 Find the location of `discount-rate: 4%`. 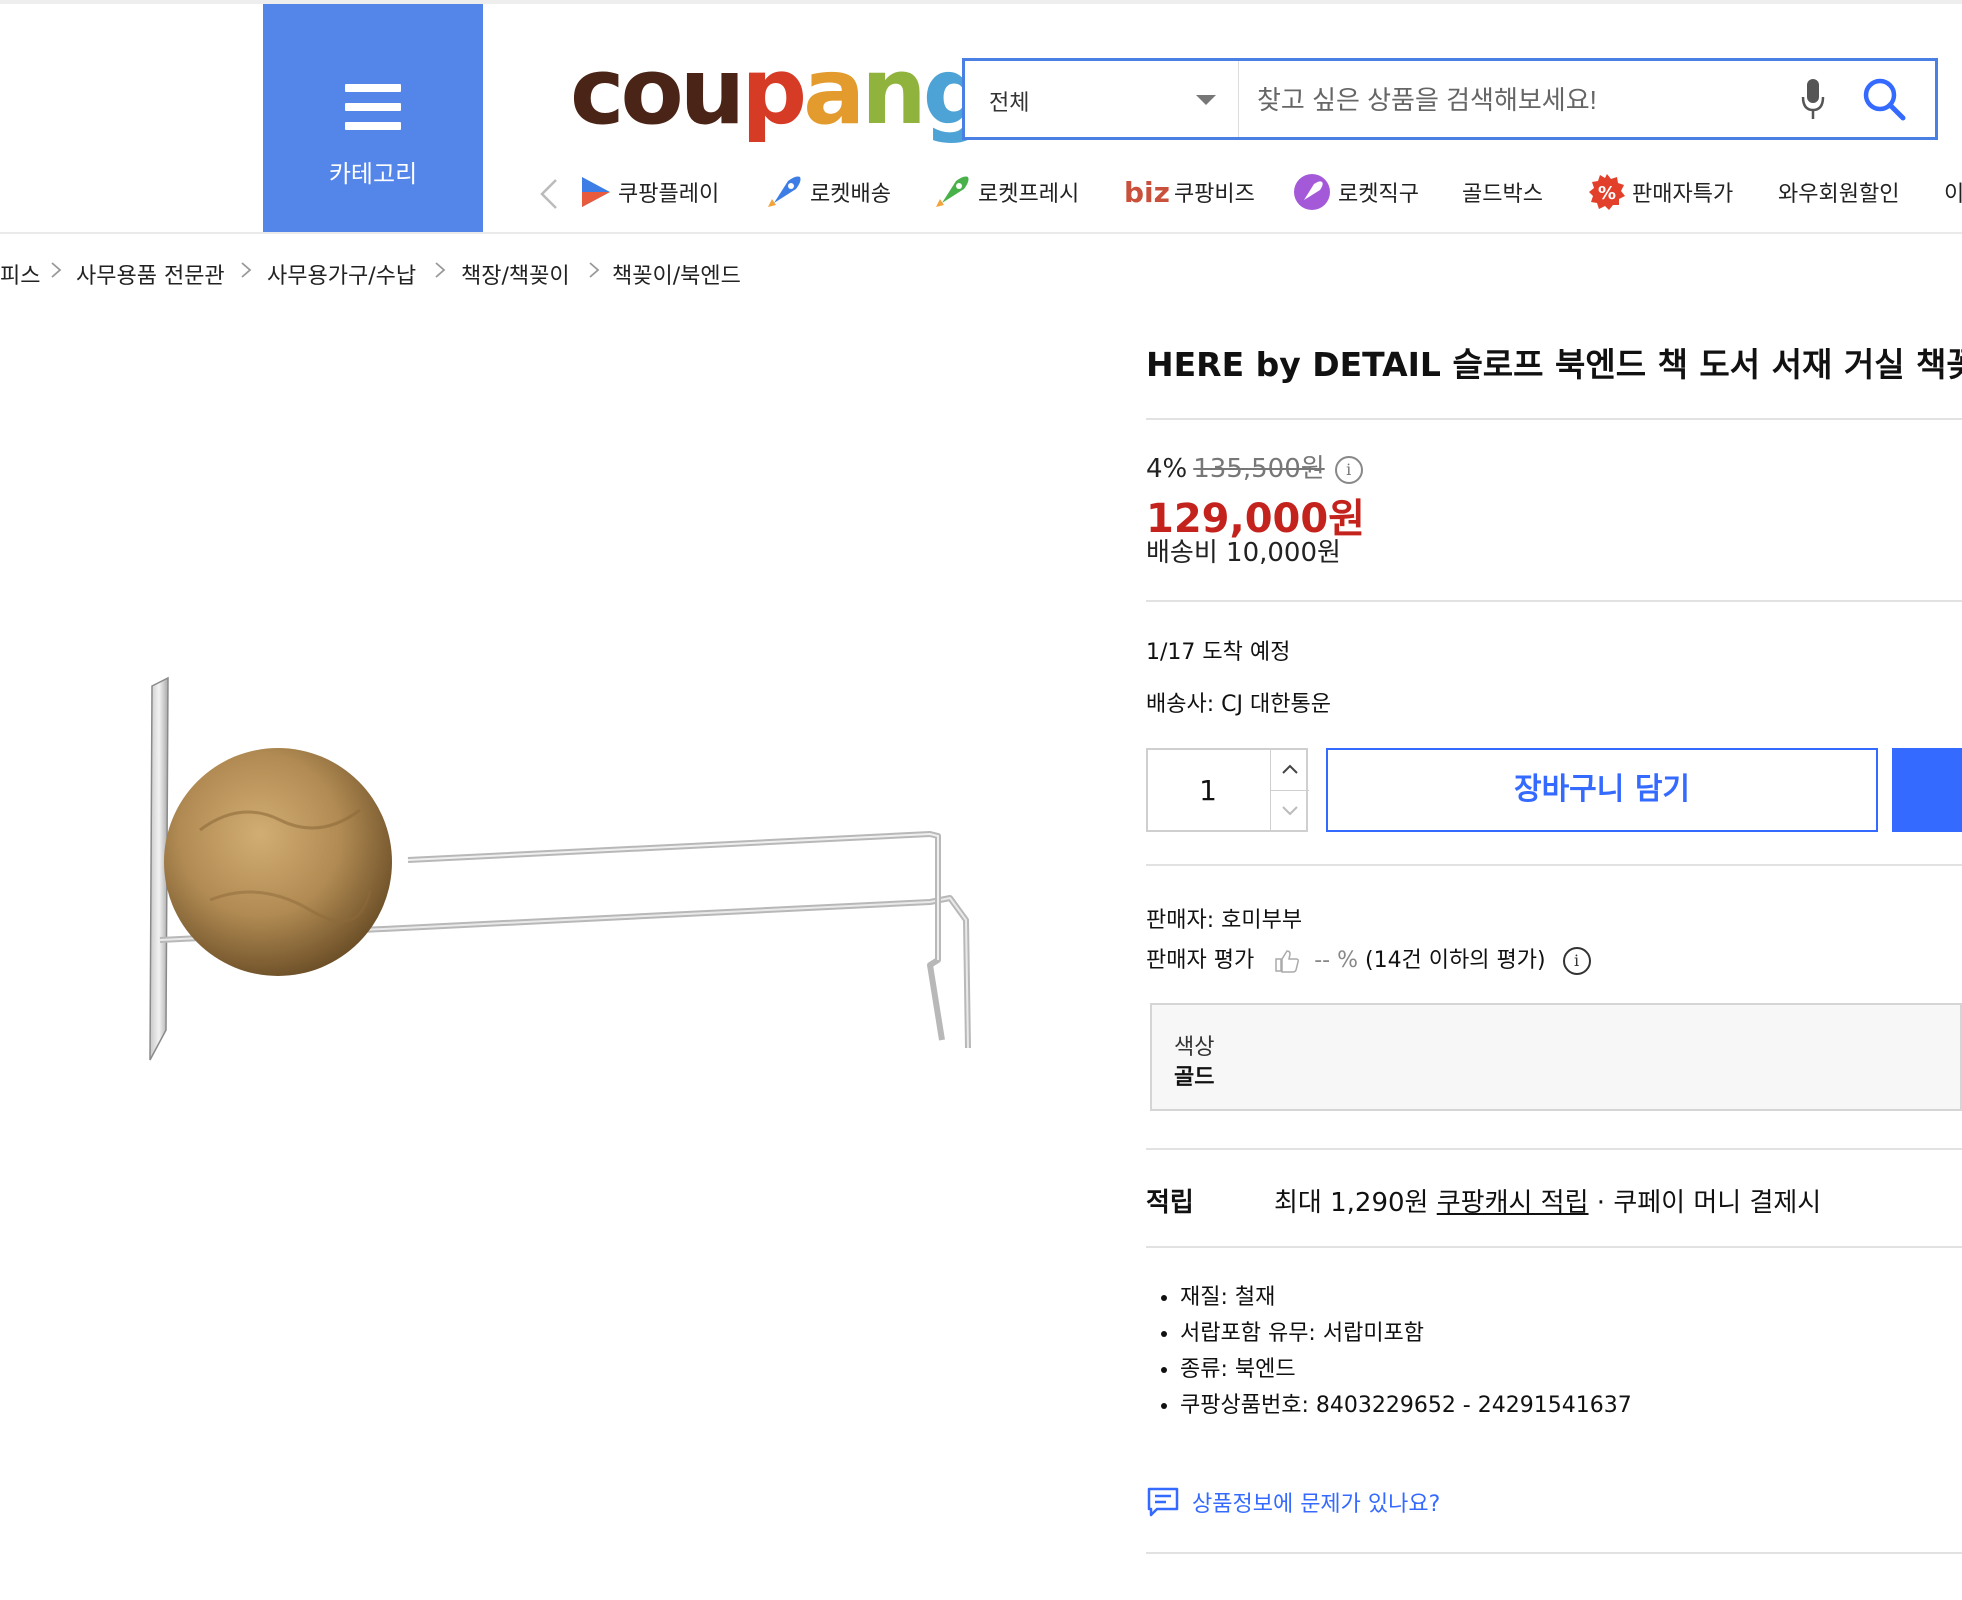

discount-rate: 4% is located at coordinates (1167, 469).